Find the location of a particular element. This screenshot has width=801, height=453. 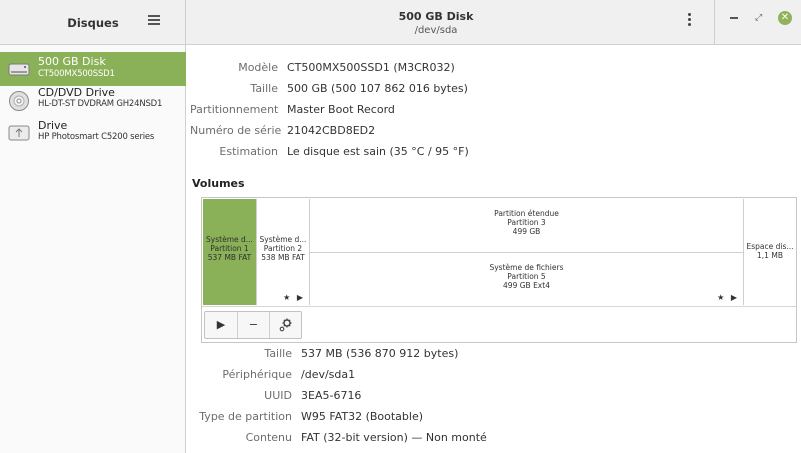

disk-title: 500 GB Disk is located at coordinates (436, 16).